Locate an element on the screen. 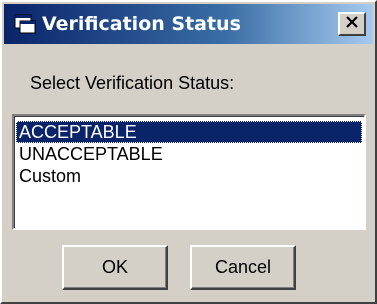  prompt-label: Select Verification Status: is located at coordinates (132, 83).